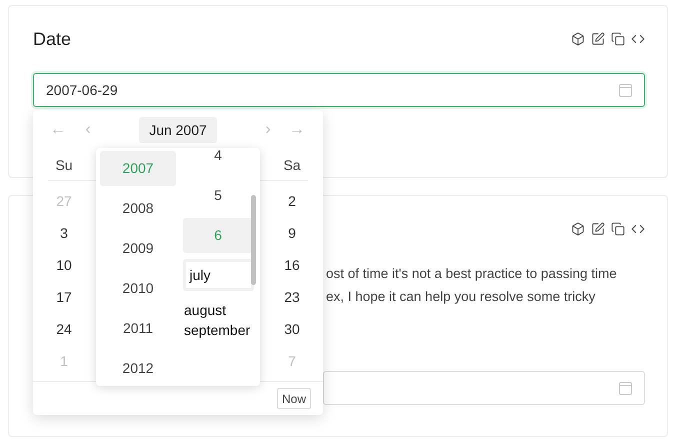 The image size is (674, 443). What do you see at coordinates (64, 233) in the screenshot?
I see `day-cell: 3` at bounding box center [64, 233].